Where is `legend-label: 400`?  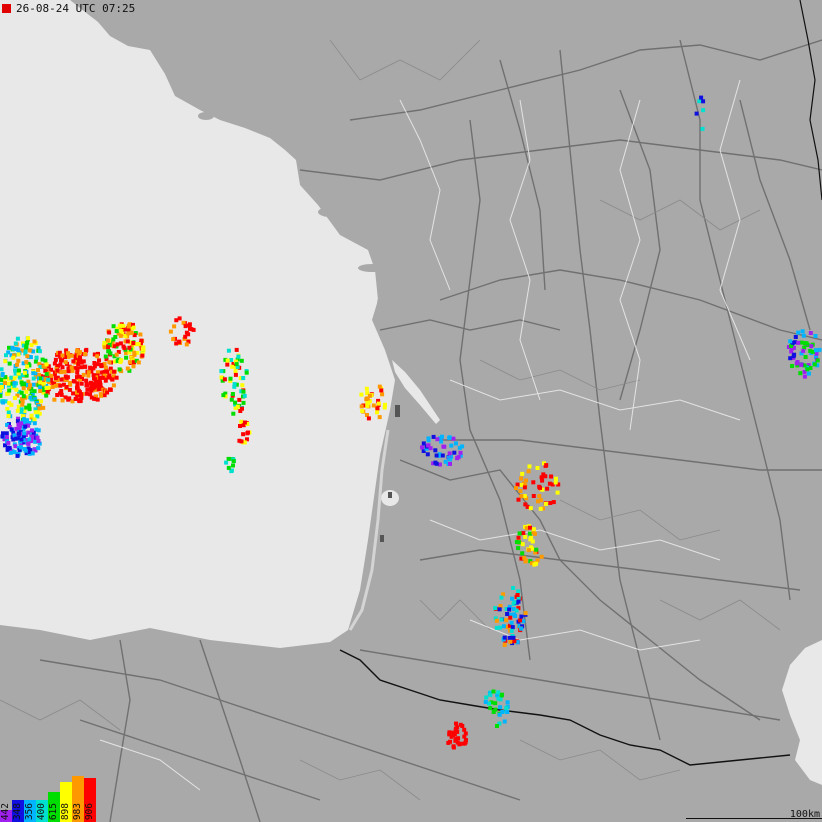
legend-label: 400 is located at coordinates (41, 811).